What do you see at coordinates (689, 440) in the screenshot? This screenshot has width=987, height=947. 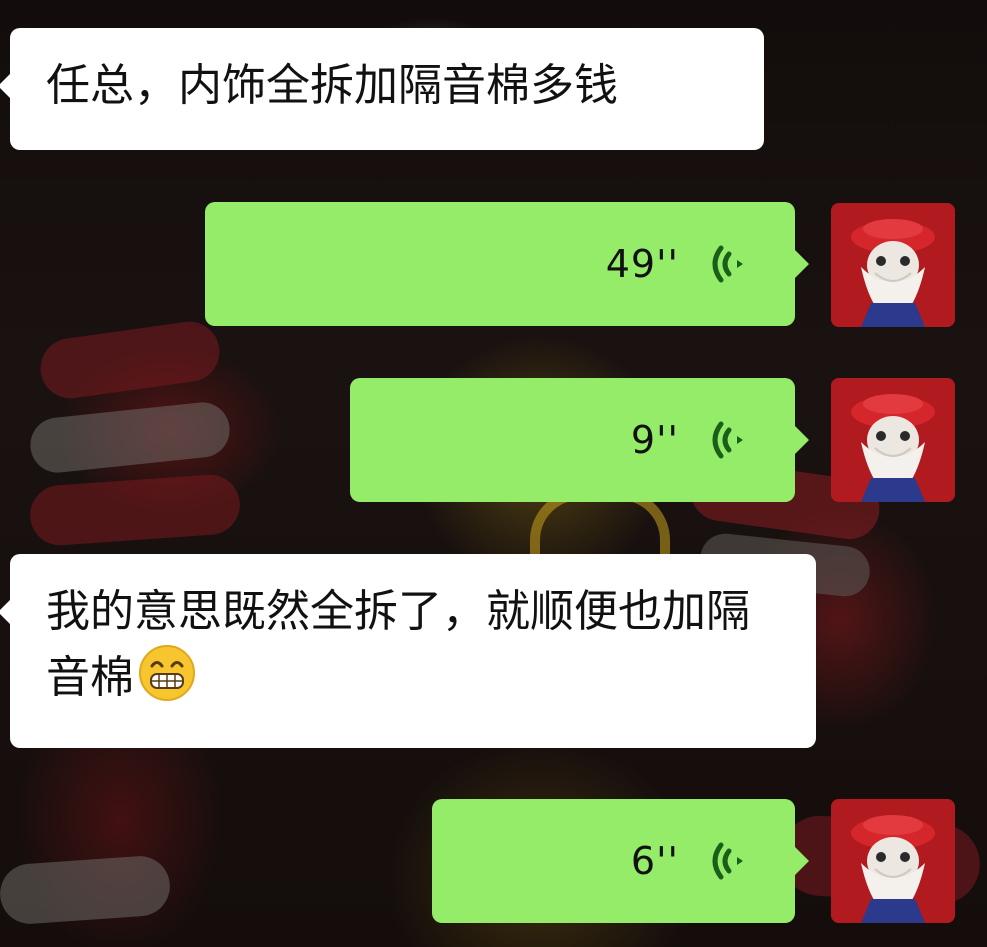 I see `voice-message-content: 9''` at bounding box center [689, 440].